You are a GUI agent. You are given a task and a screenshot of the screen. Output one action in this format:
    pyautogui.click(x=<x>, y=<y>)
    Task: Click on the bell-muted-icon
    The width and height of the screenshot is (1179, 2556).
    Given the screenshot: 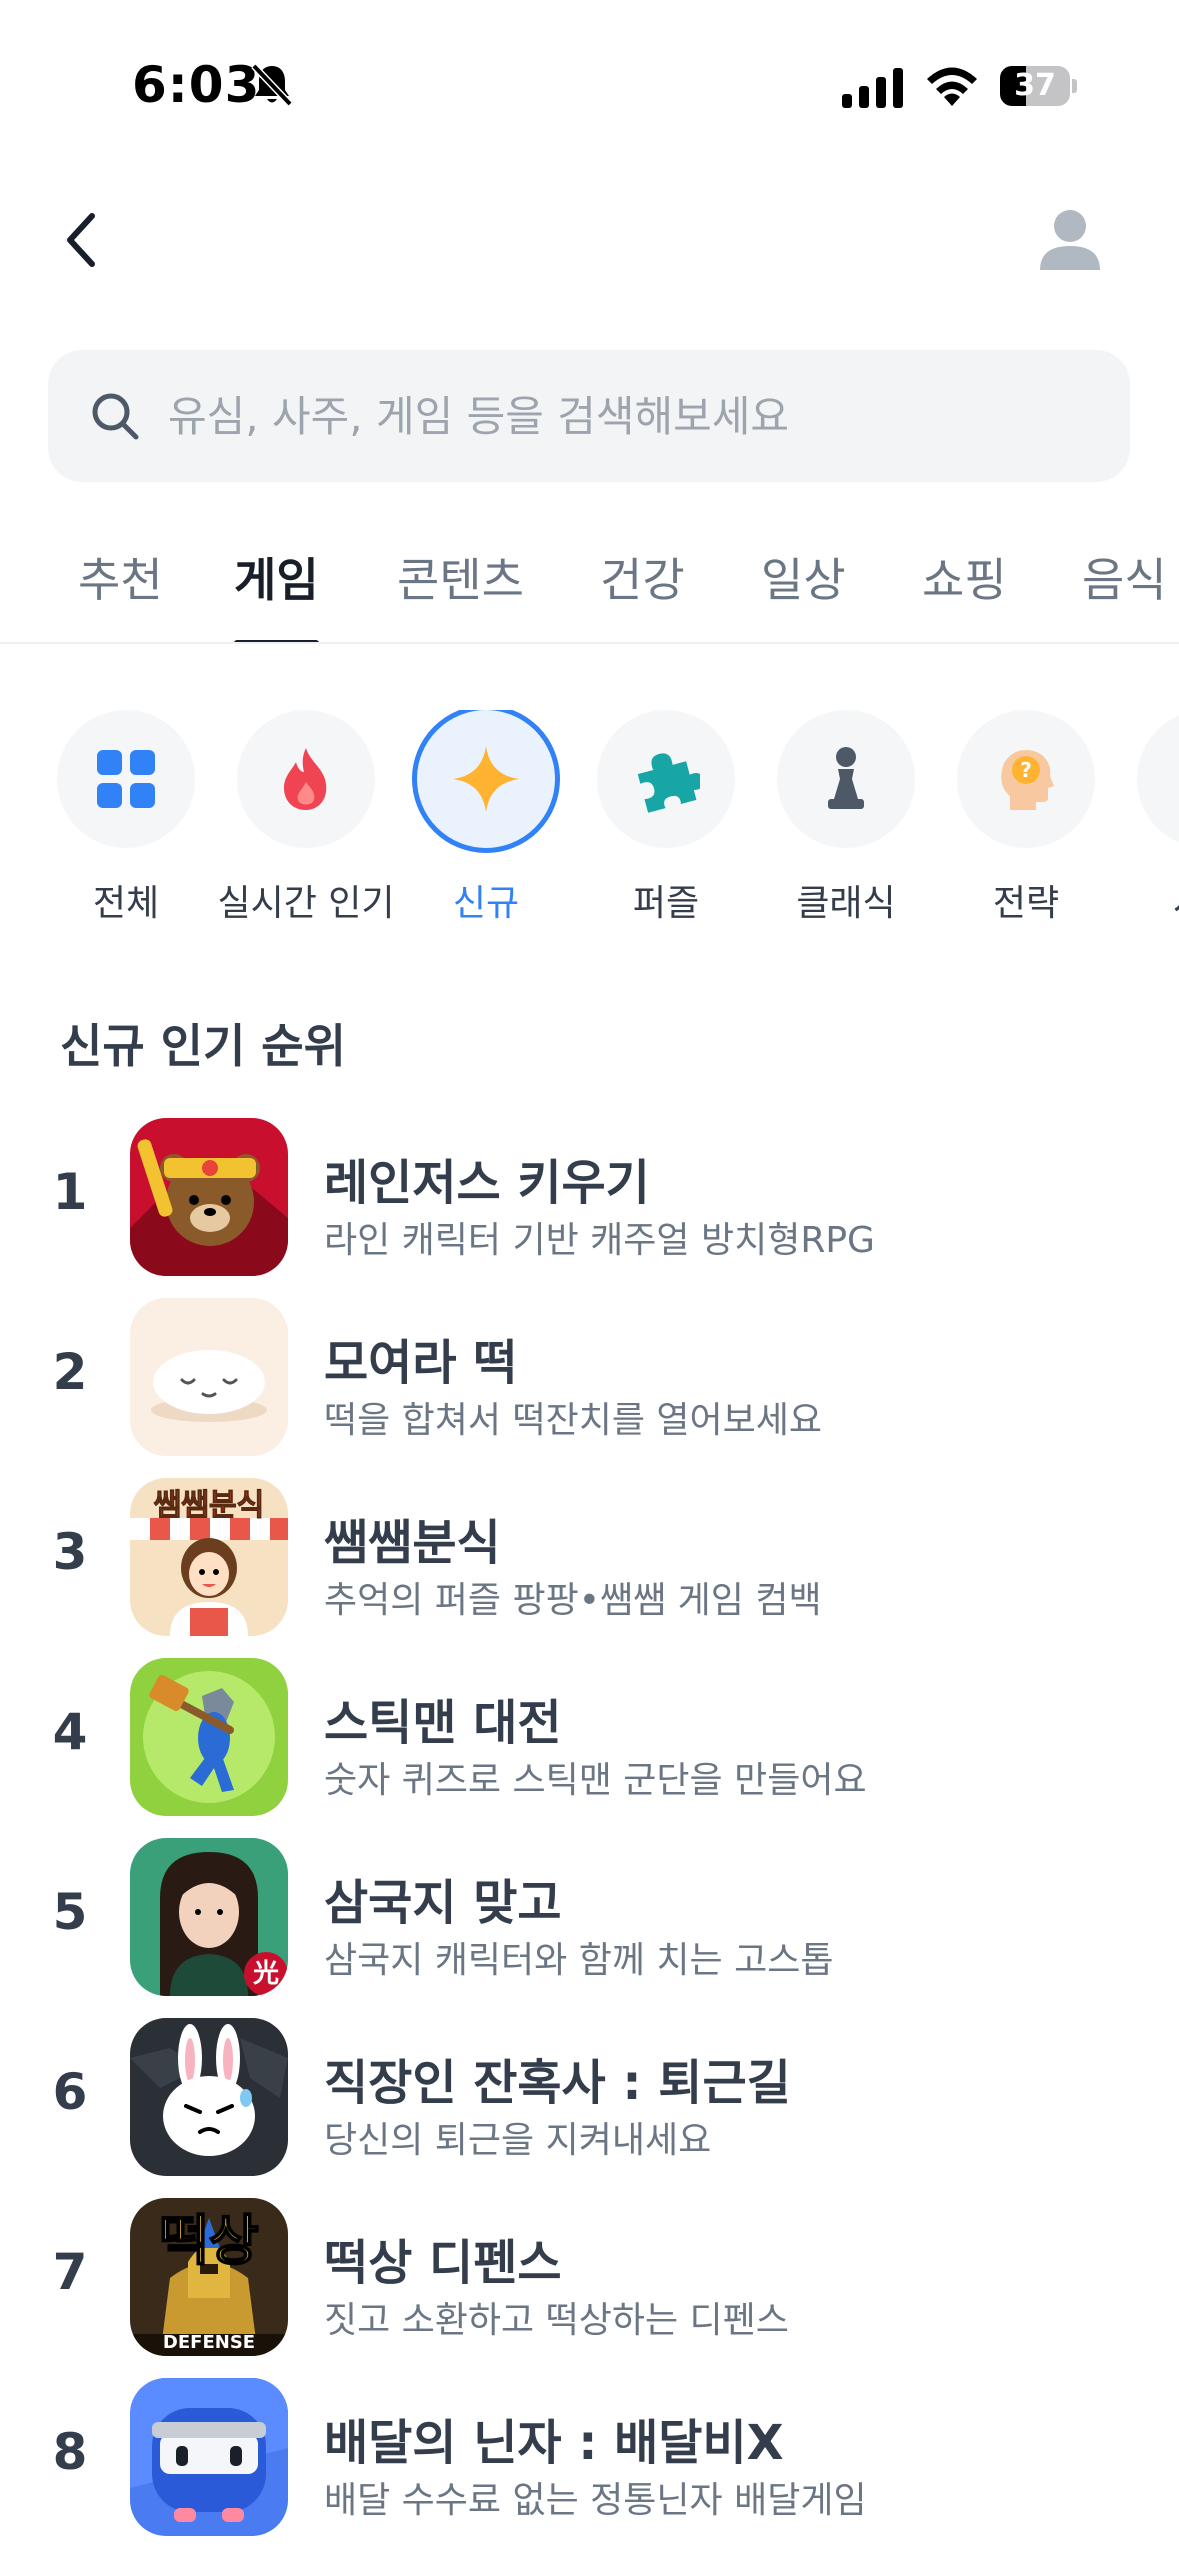 What is the action you would take?
    pyautogui.click(x=272, y=85)
    